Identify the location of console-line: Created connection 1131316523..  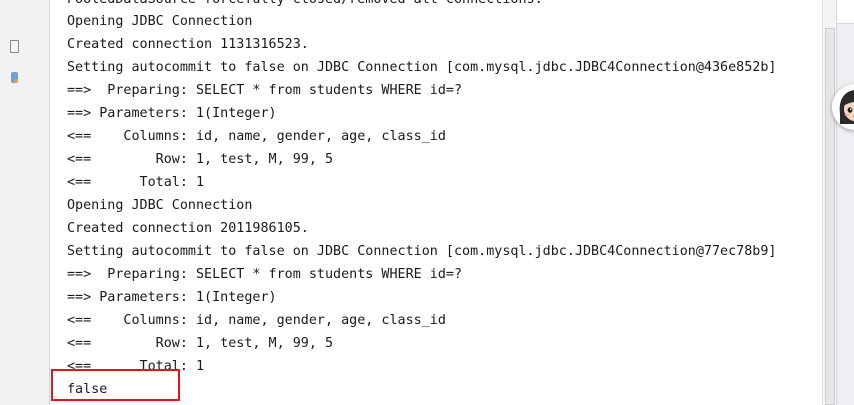
(188, 44).